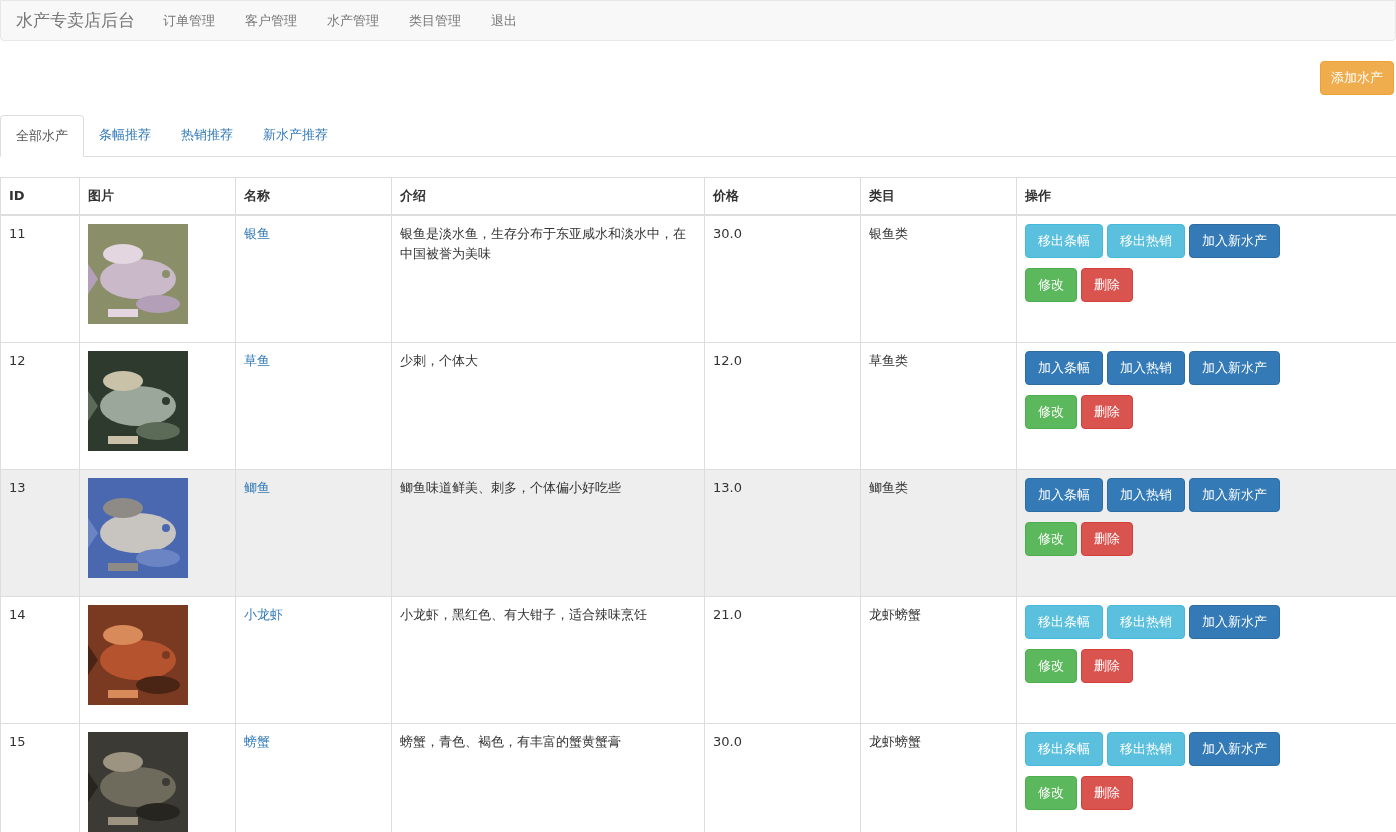  Describe the element at coordinates (1038, 196) in the screenshot. I see `column-header: 操作` at that location.